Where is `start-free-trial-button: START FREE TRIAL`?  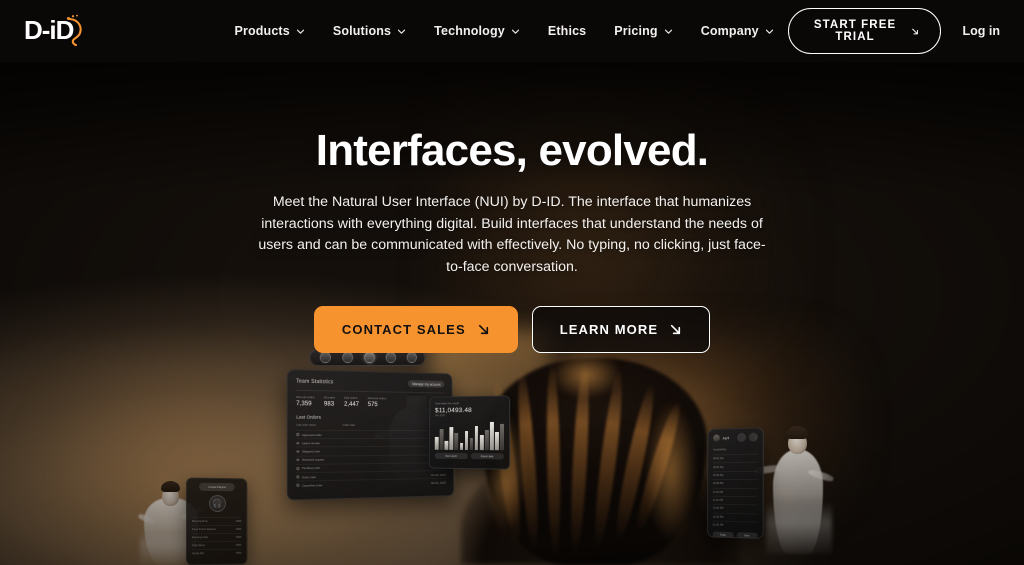
start-free-trial-button: START FREE TRIAL is located at coordinates (864, 31).